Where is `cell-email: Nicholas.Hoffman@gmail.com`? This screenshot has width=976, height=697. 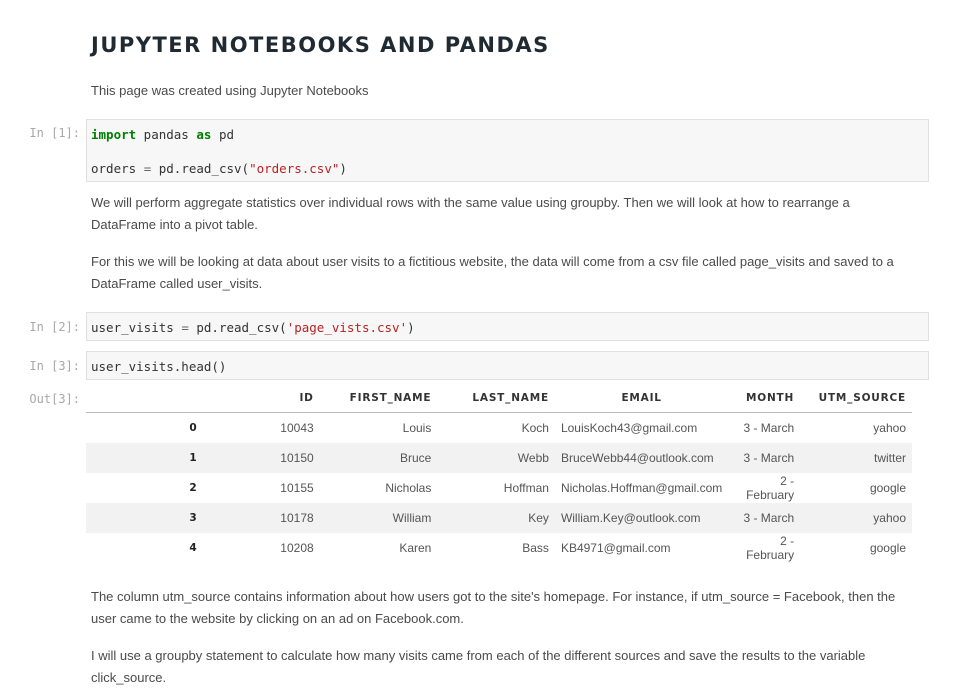 cell-email: Nicholas.Hoffman@gmail.com is located at coordinates (641, 488).